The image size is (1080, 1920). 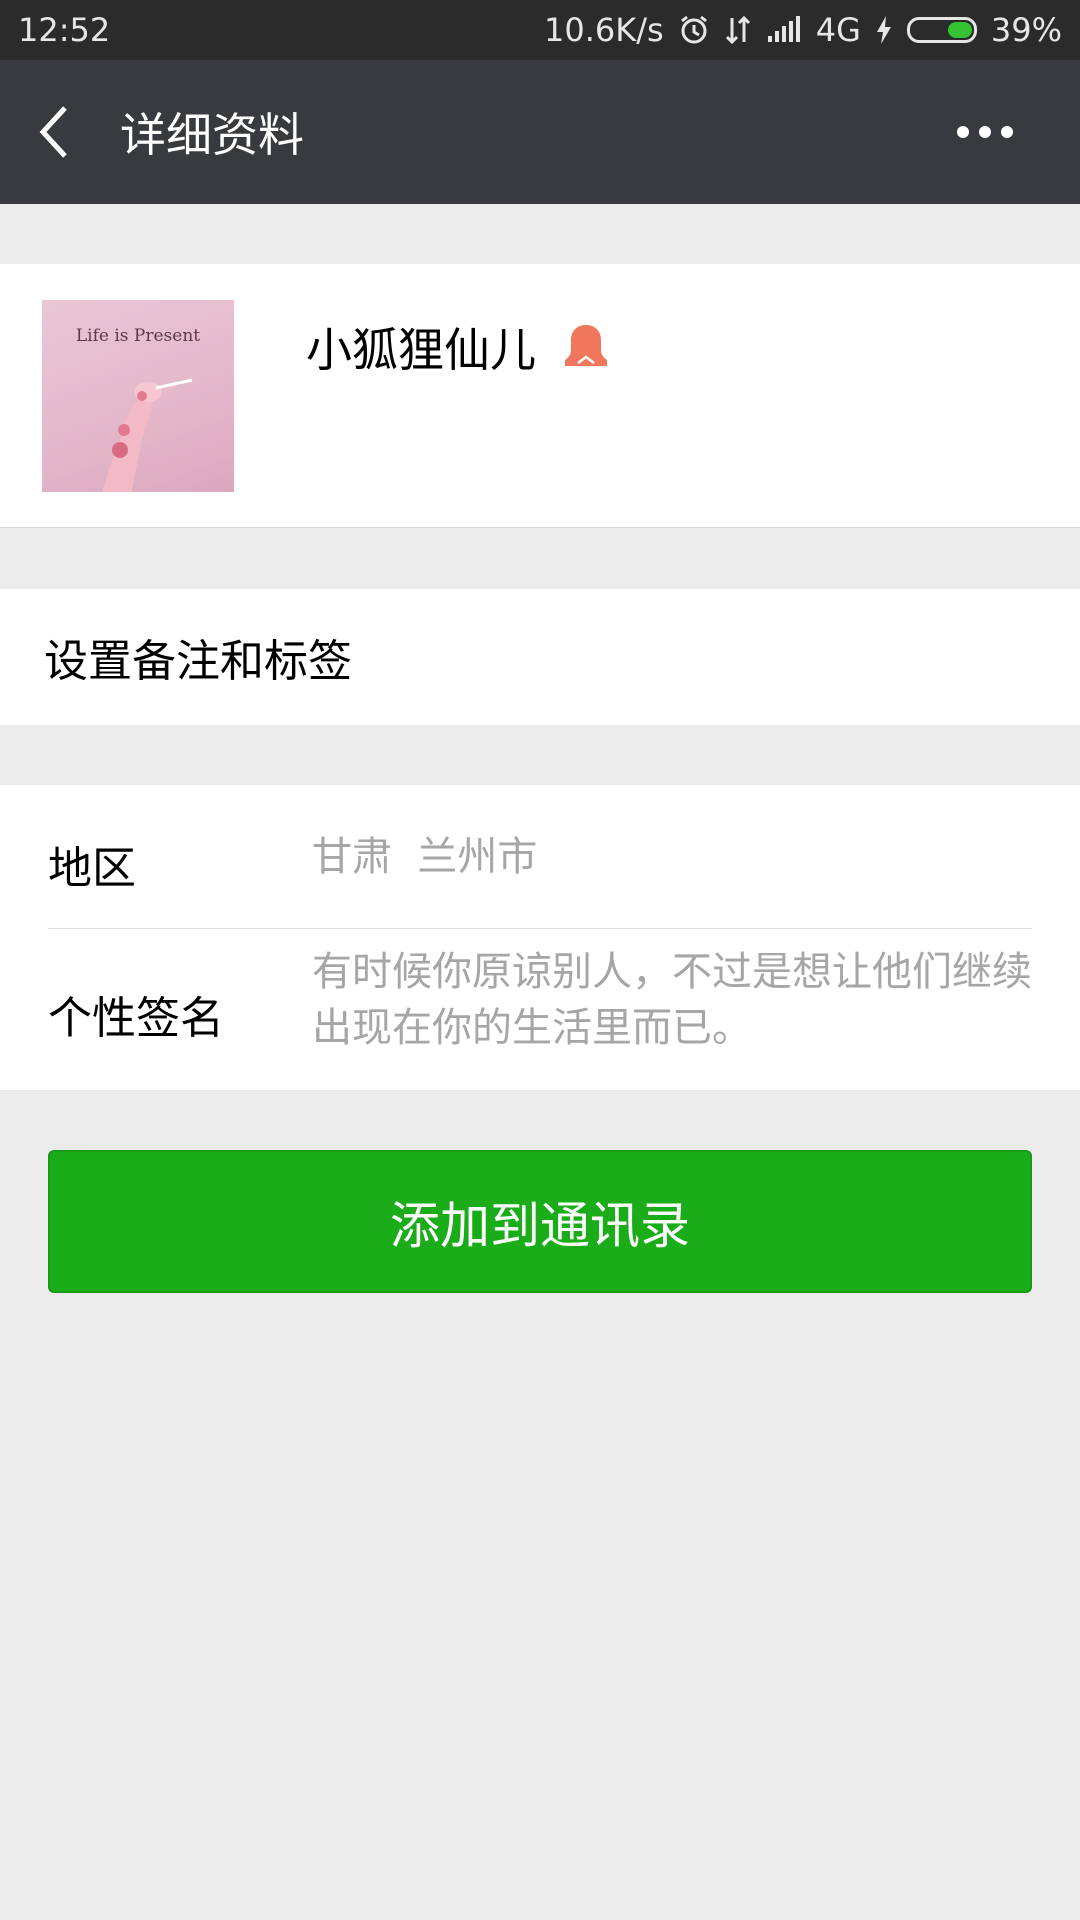 I want to click on back-button, so click(x=55, y=132).